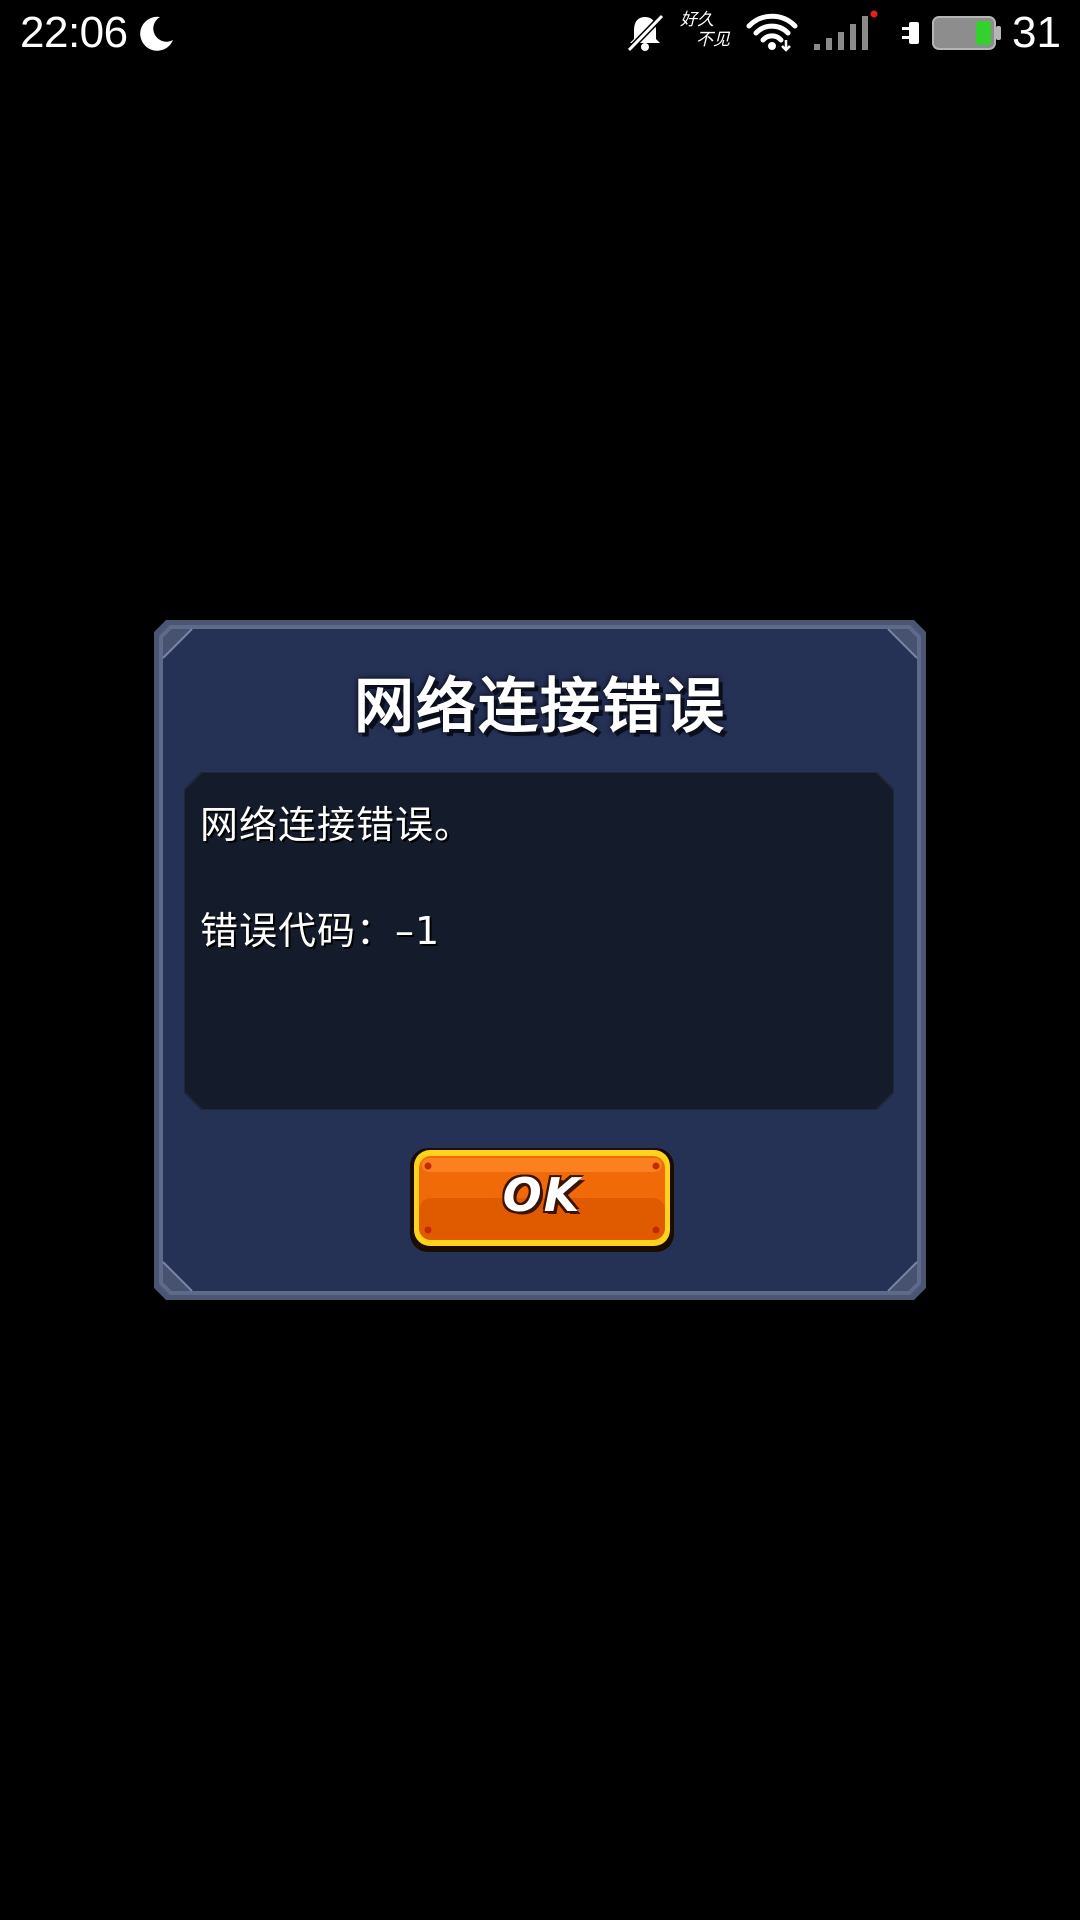  What do you see at coordinates (337, 825) in the screenshot?
I see `error-message: 网络连接错误。` at bounding box center [337, 825].